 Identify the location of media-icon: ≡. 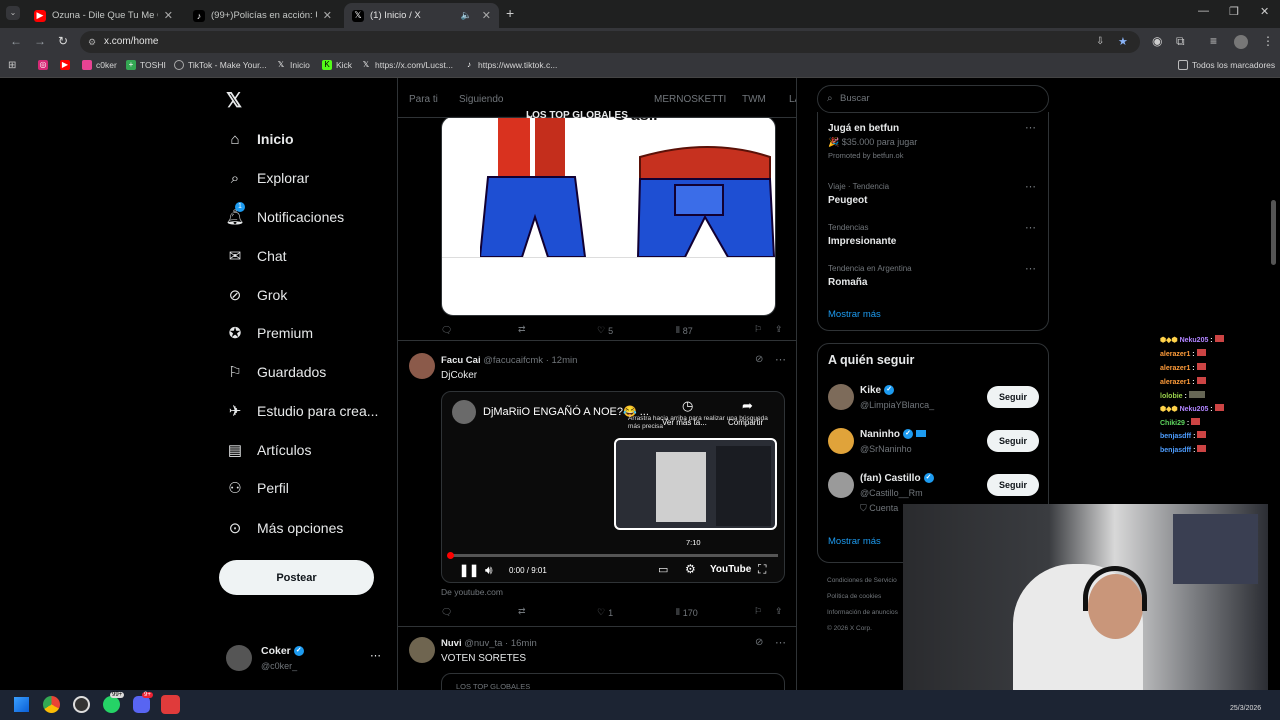
(1213, 41).